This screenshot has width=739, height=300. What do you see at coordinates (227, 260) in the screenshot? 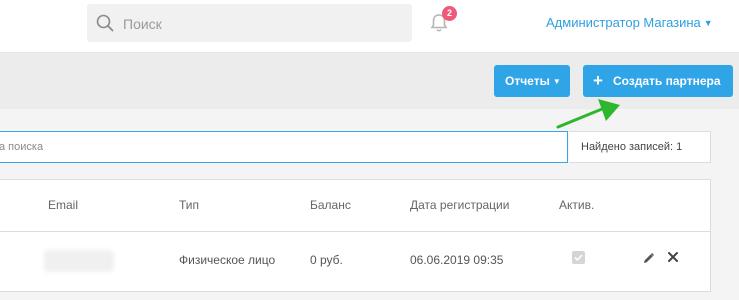
I see `type-cell: Физическое лицо` at bounding box center [227, 260].